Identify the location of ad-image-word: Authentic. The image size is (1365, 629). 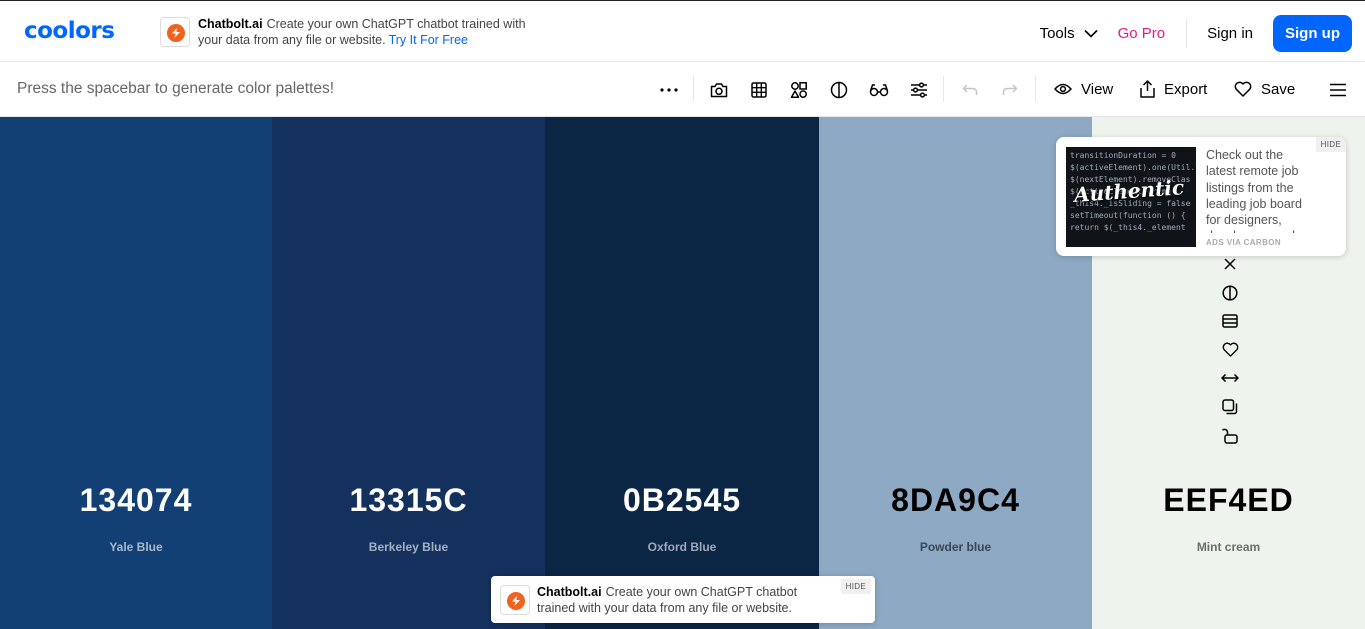
(1129, 191).